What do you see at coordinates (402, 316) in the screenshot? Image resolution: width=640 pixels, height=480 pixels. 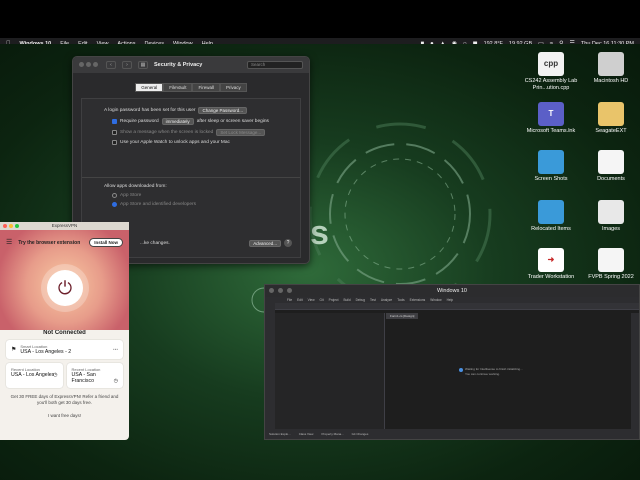 I see `document-tab: Form1.cs [Design]` at bounding box center [402, 316].